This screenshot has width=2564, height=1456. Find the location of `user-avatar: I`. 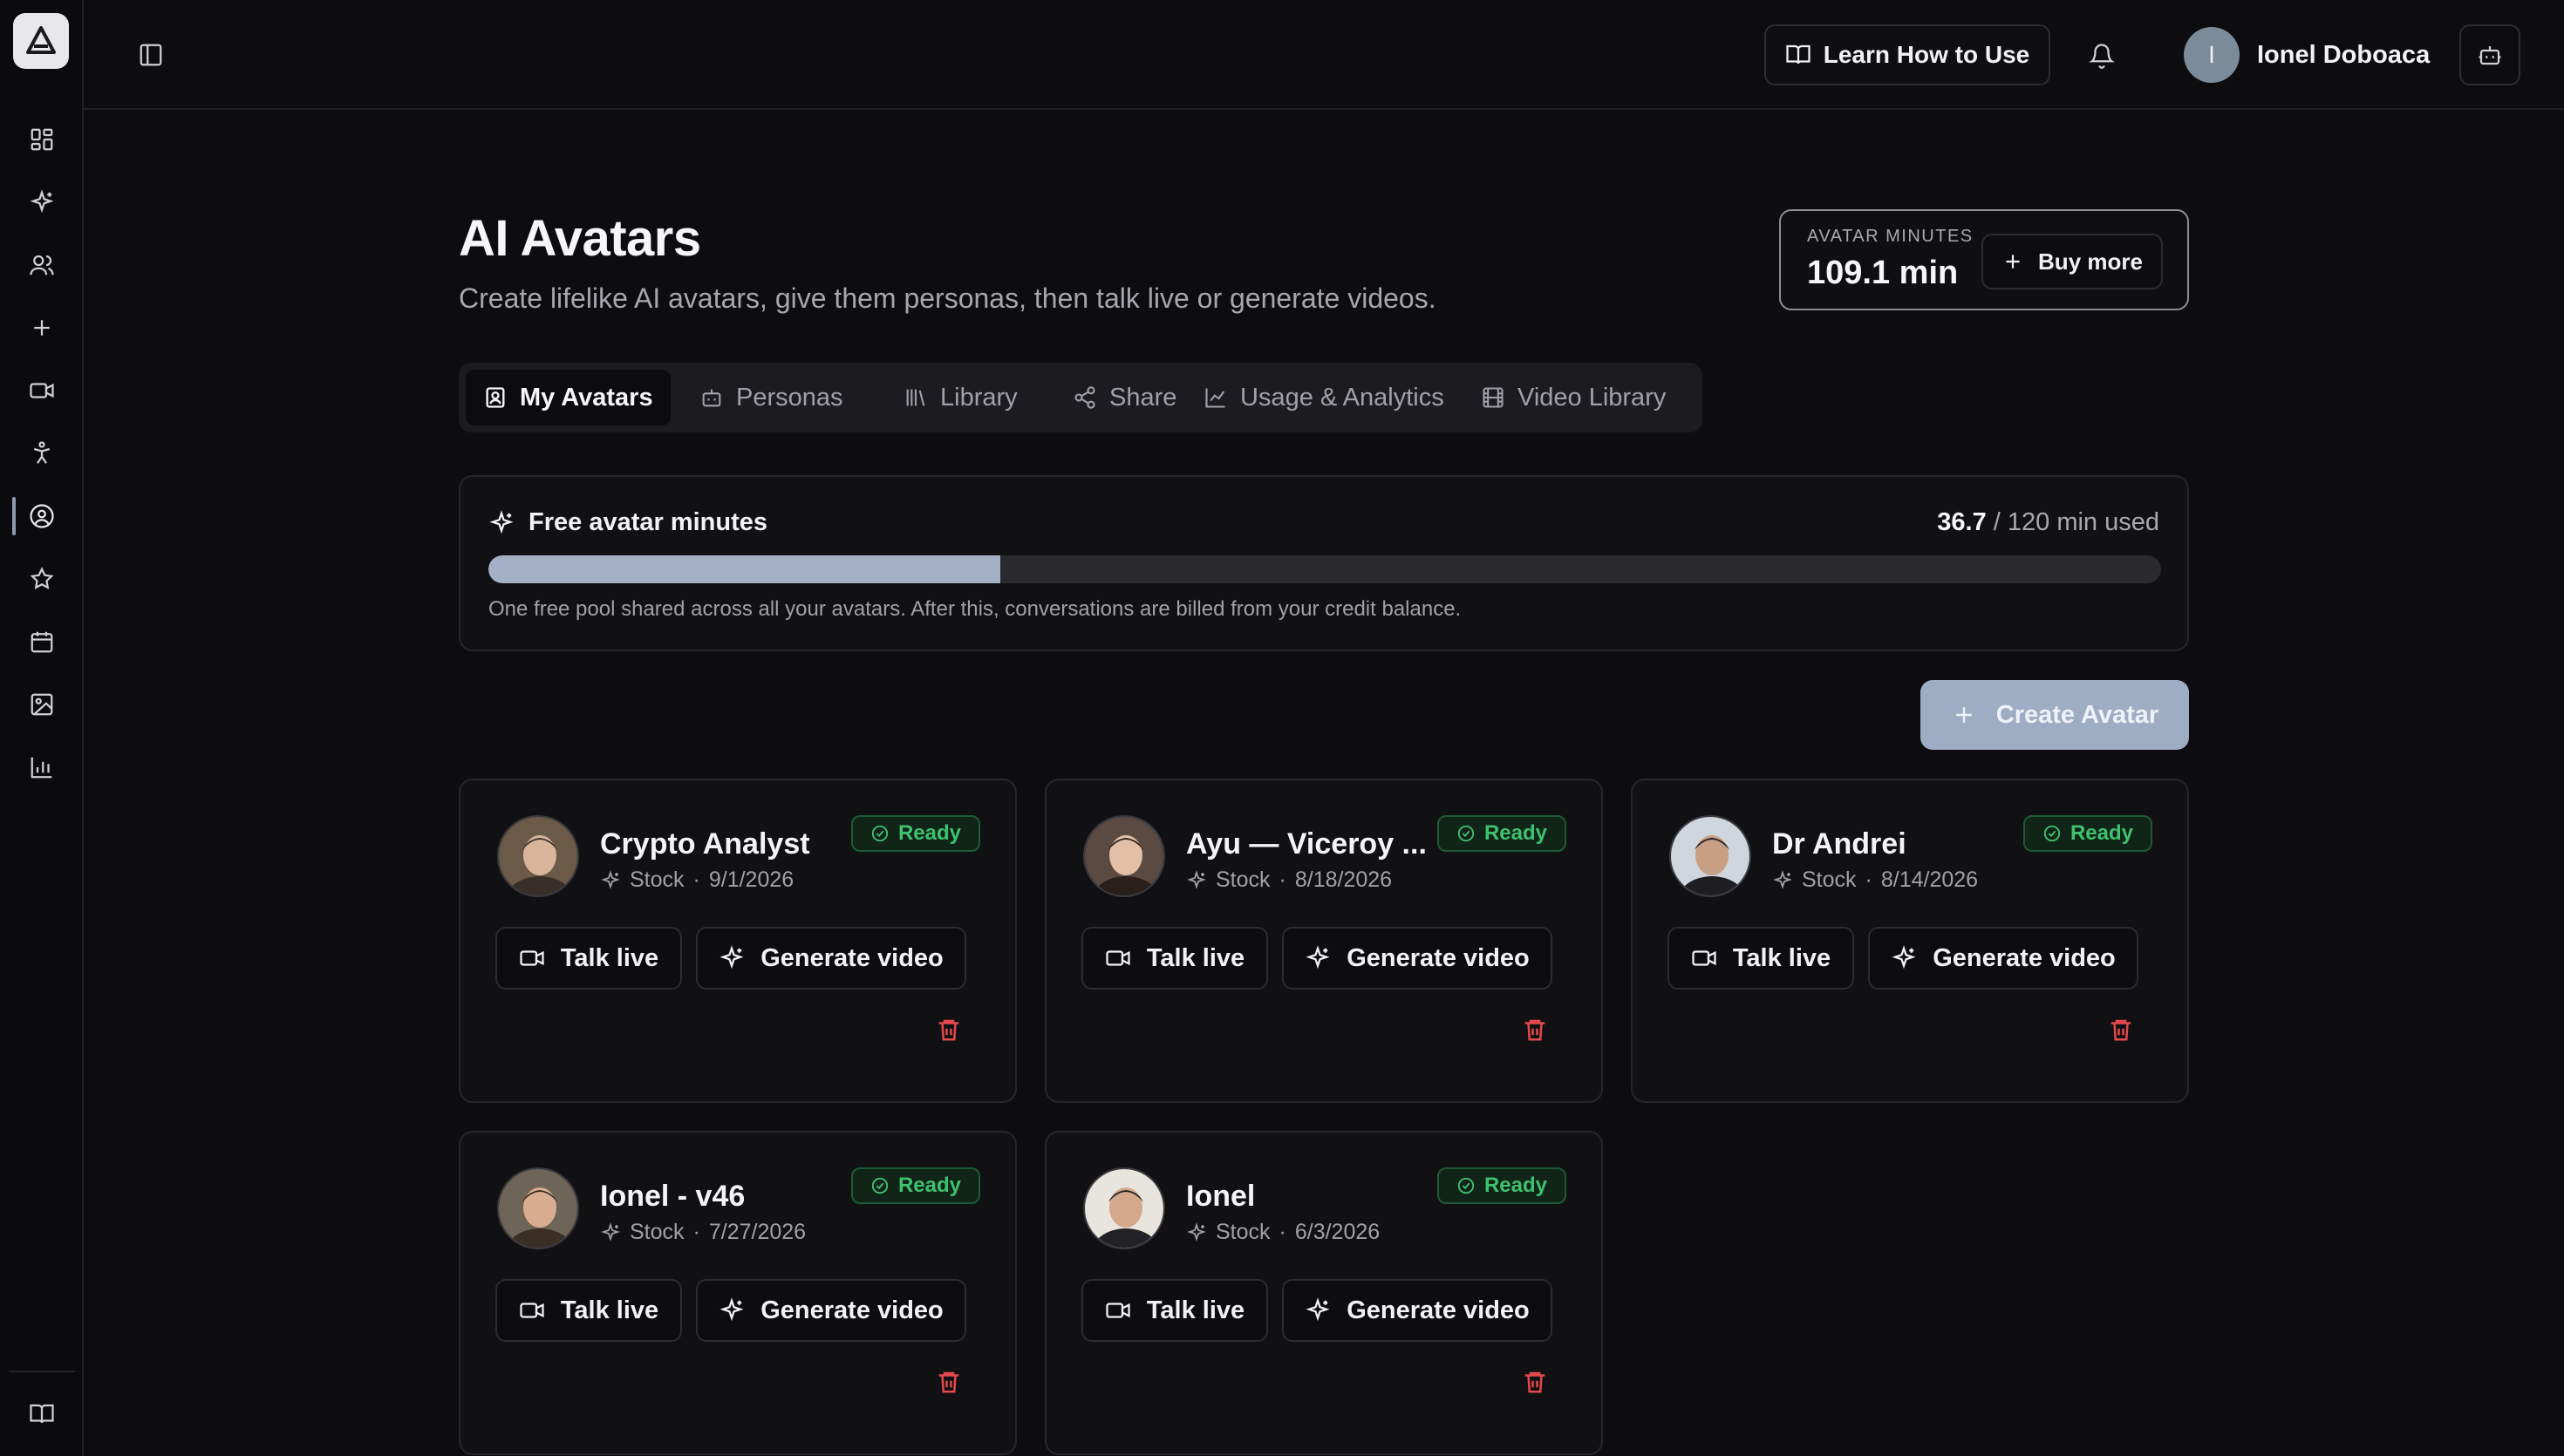

user-avatar: I is located at coordinates (2212, 55).